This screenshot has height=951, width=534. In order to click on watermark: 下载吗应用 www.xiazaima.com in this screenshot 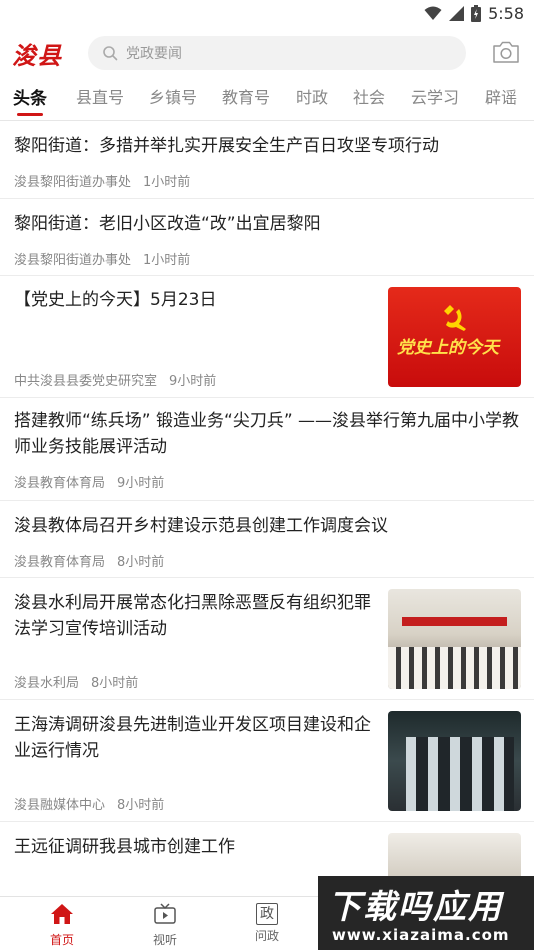, I will do `click(426, 913)`.